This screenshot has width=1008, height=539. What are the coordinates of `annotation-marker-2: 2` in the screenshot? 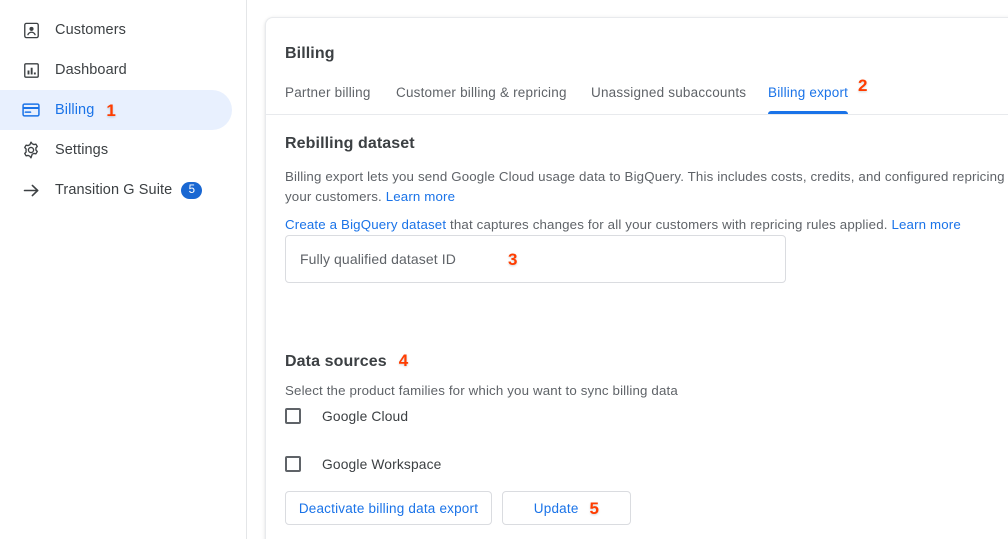 It's located at (863, 85).